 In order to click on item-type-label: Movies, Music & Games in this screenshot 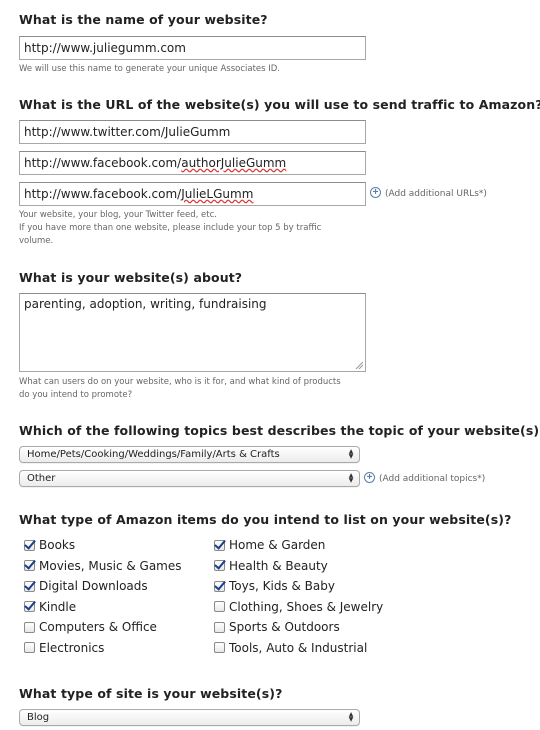, I will do `click(110, 565)`.